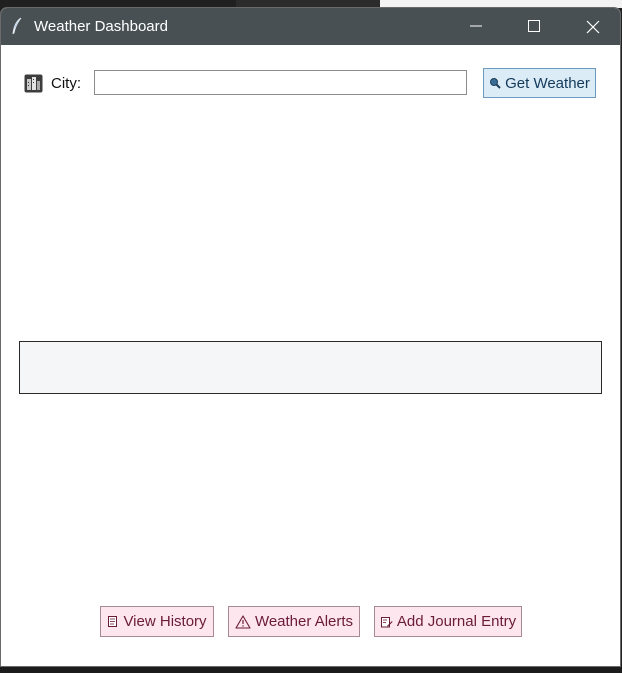  What do you see at coordinates (17, 26) in the screenshot?
I see `feather-icon` at bounding box center [17, 26].